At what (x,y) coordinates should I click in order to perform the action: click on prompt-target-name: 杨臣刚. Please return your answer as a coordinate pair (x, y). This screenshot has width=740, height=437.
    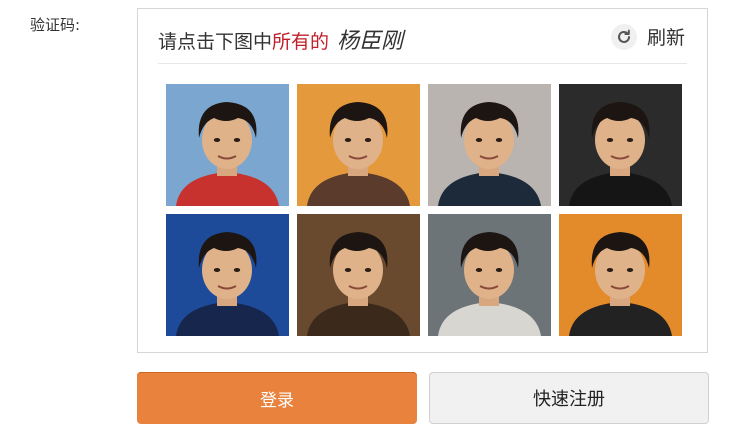
    Looking at the image, I should click on (370, 41).